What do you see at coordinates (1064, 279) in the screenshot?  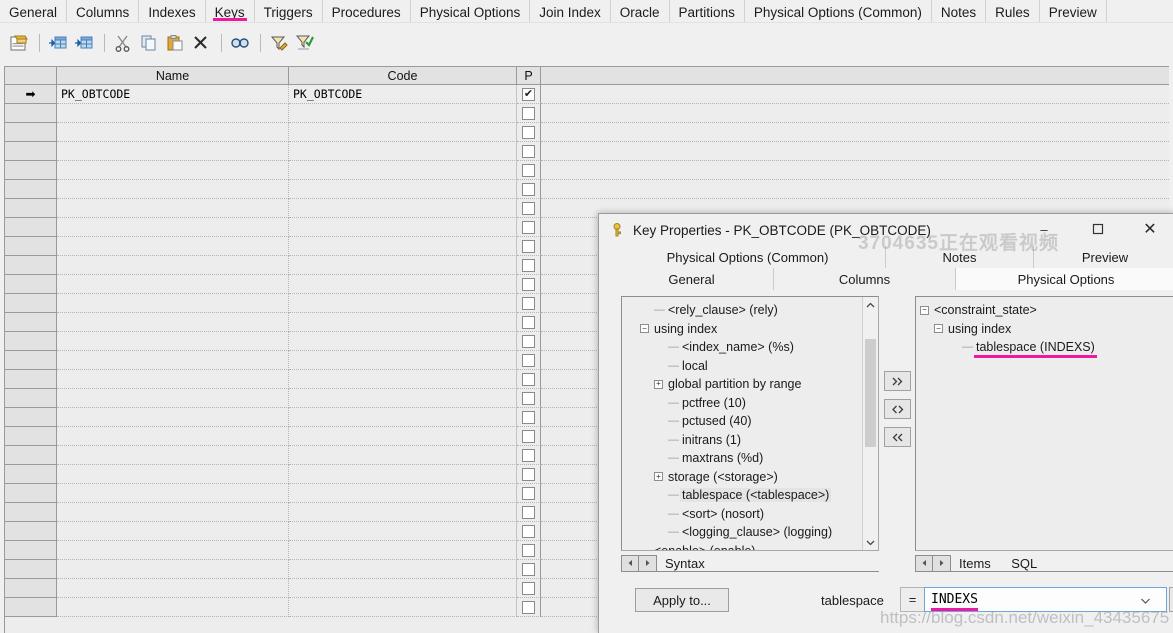 I see `dialog-tab-physical-options: Physical Options` at bounding box center [1064, 279].